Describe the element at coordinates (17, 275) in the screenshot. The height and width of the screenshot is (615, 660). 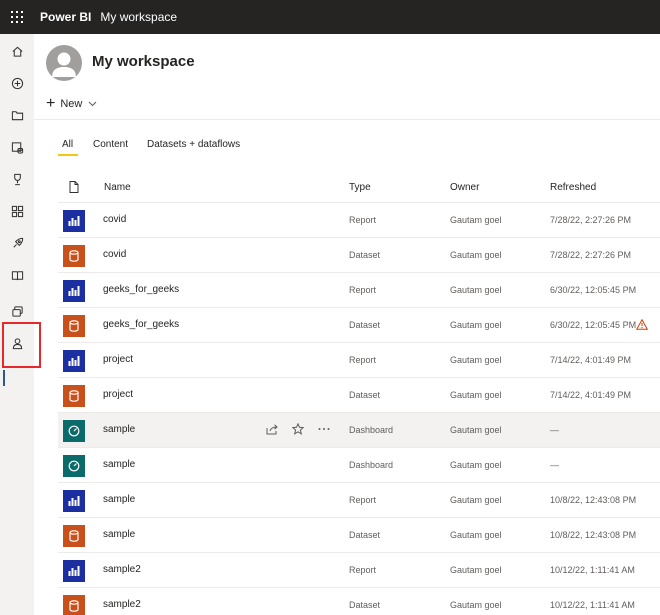
I see `learn-icon` at that location.